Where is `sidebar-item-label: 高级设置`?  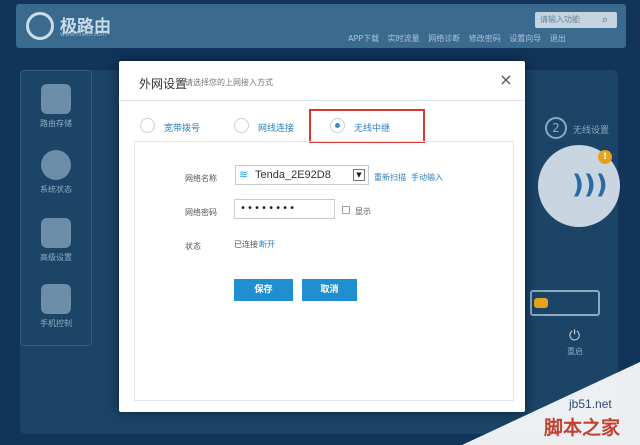
sidebar-item-label: 高级设置 is located at coordinates (56, 257).